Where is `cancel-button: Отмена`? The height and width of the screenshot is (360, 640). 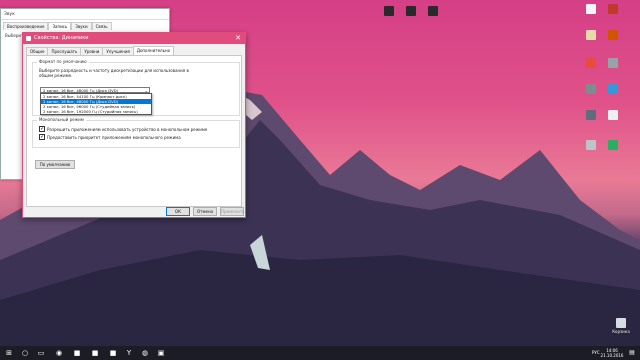 cancel-button: Отмена is located at coordinates (205, 211).